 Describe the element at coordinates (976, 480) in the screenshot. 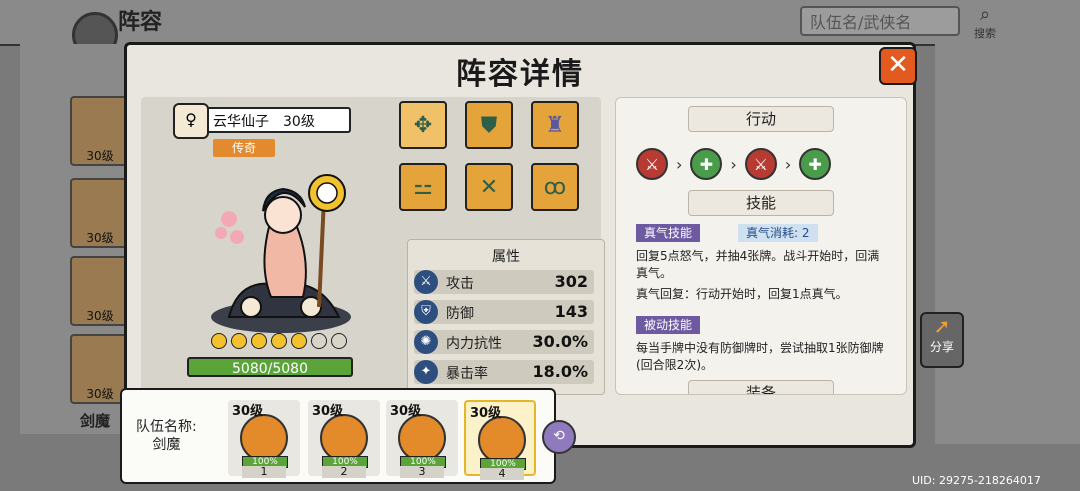

I see `uid-label: UID: 29275-218264017` at that location.